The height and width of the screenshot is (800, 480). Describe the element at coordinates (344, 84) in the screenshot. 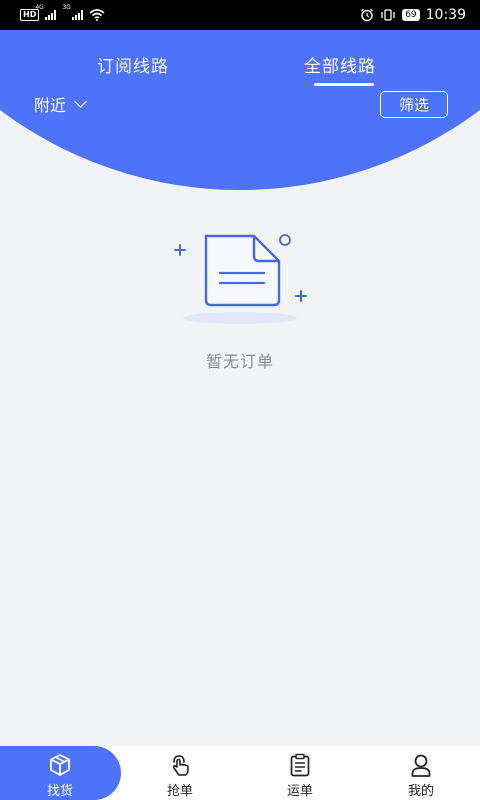

I see `active-tab-indicator` at that location.